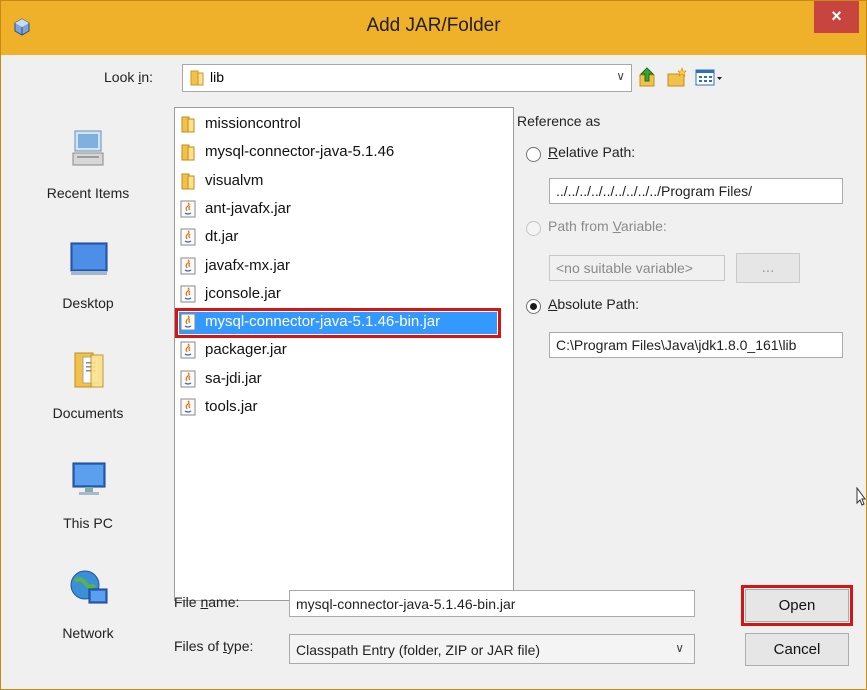 The image size is (867, 690). What do you see at coordinates (234, 180) in the screenshot?
I see `file-name-label: visualvm` at bounding box center [234, 180].